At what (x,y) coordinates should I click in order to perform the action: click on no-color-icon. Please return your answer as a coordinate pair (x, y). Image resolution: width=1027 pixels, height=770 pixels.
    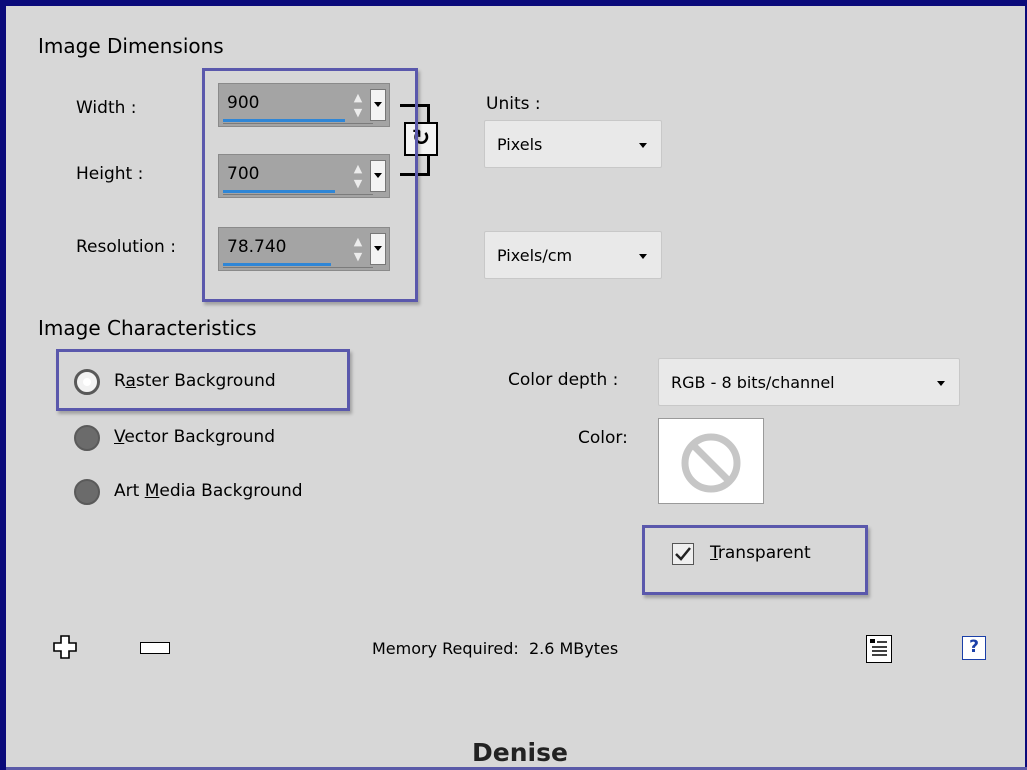
    Looking at the image, I should click on (711, 463).